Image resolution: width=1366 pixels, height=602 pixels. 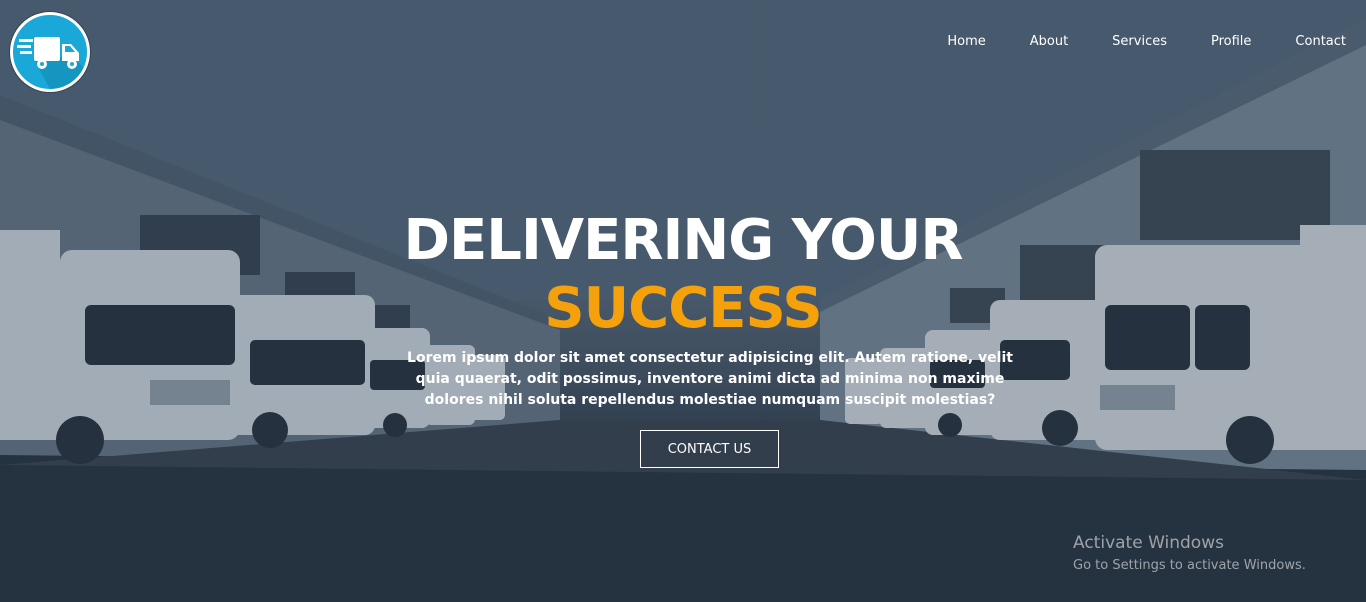 I want to click on nav-home-link: Home, so click(x=966, y=41).